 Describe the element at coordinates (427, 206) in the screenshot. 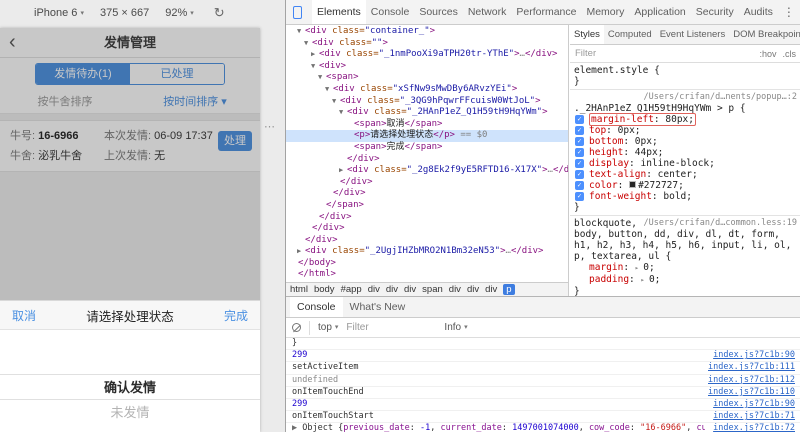

I see `dom-tree-row: </span>` at that location.